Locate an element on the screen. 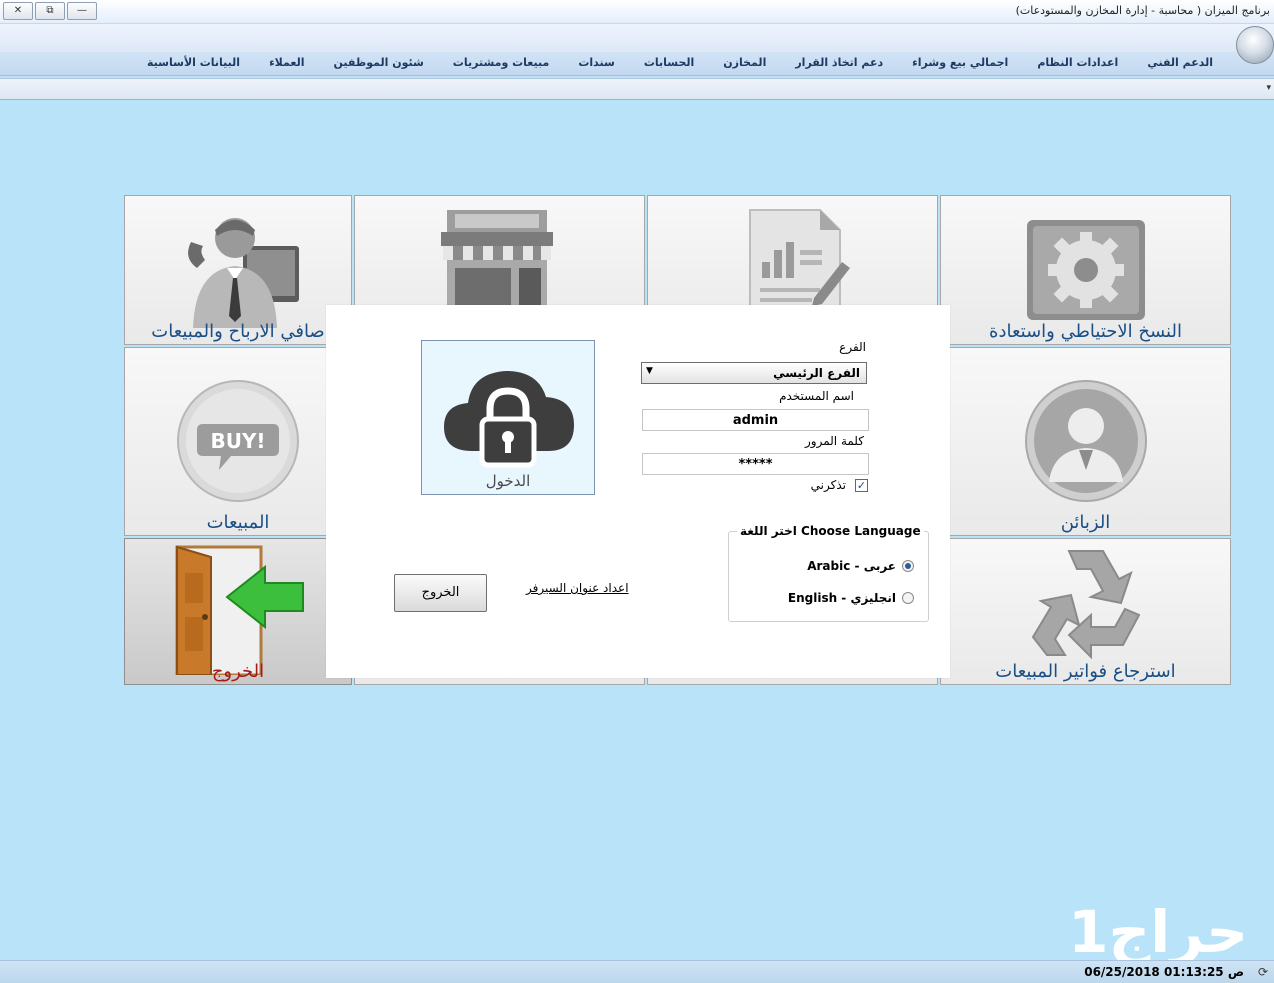 The image size is (1274, 983). server-settings-link: اعداد عنوان السيرفر is located at coordinates (577, 588).